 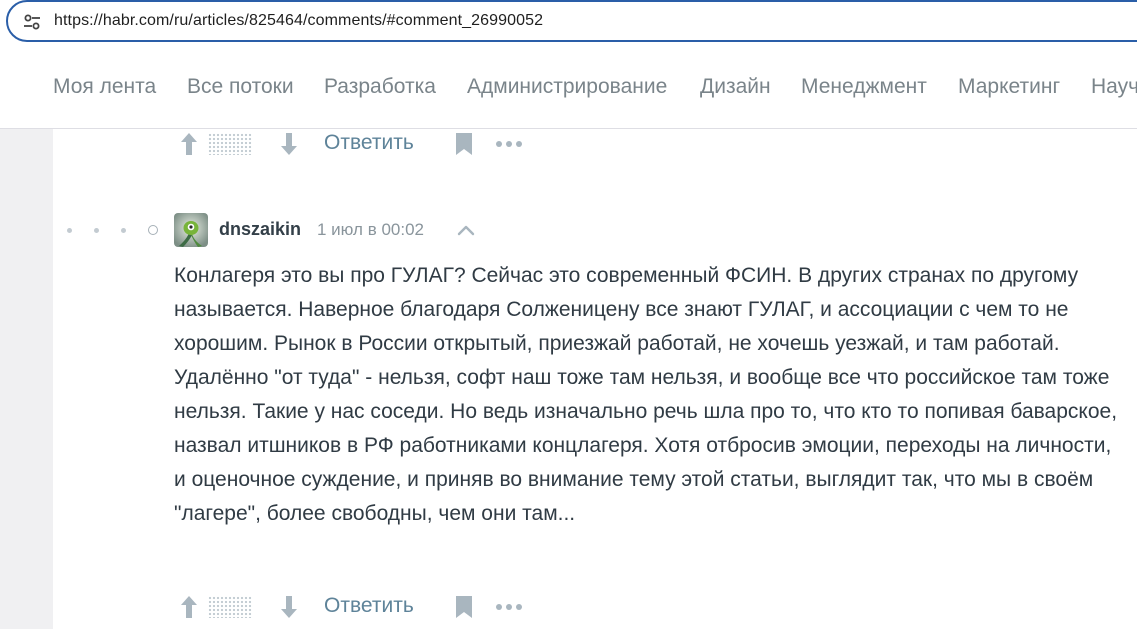 I want to click on nav-development: Разработка, so click(x=380, y=87).